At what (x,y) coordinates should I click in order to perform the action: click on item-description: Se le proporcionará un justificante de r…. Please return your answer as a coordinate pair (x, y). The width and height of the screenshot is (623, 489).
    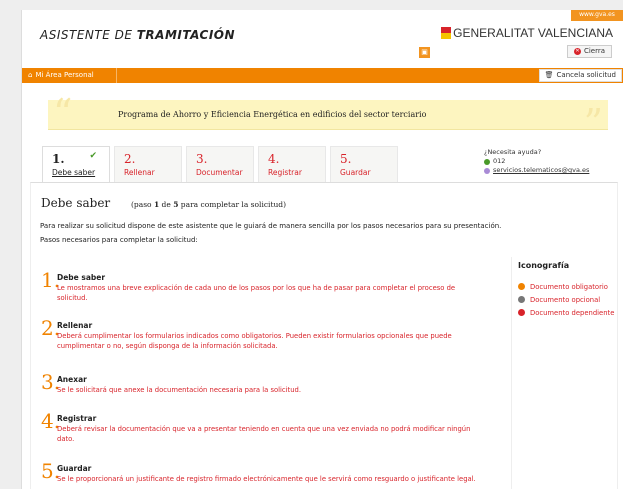
    Looking at the image, I should click on (266, 479).